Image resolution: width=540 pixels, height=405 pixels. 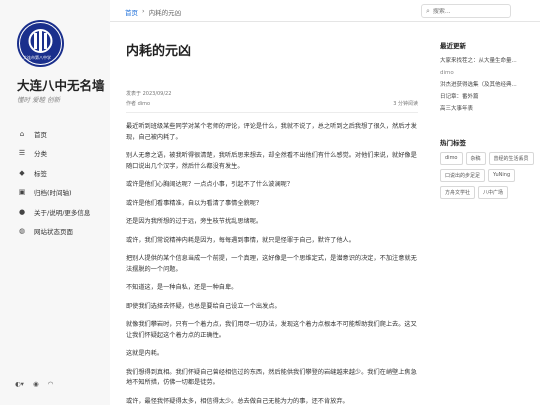 What do you see at coordinates (493, 192) in the screenshot?
I see `tag-chip: 八中广场` at bounding box center [493, 192].